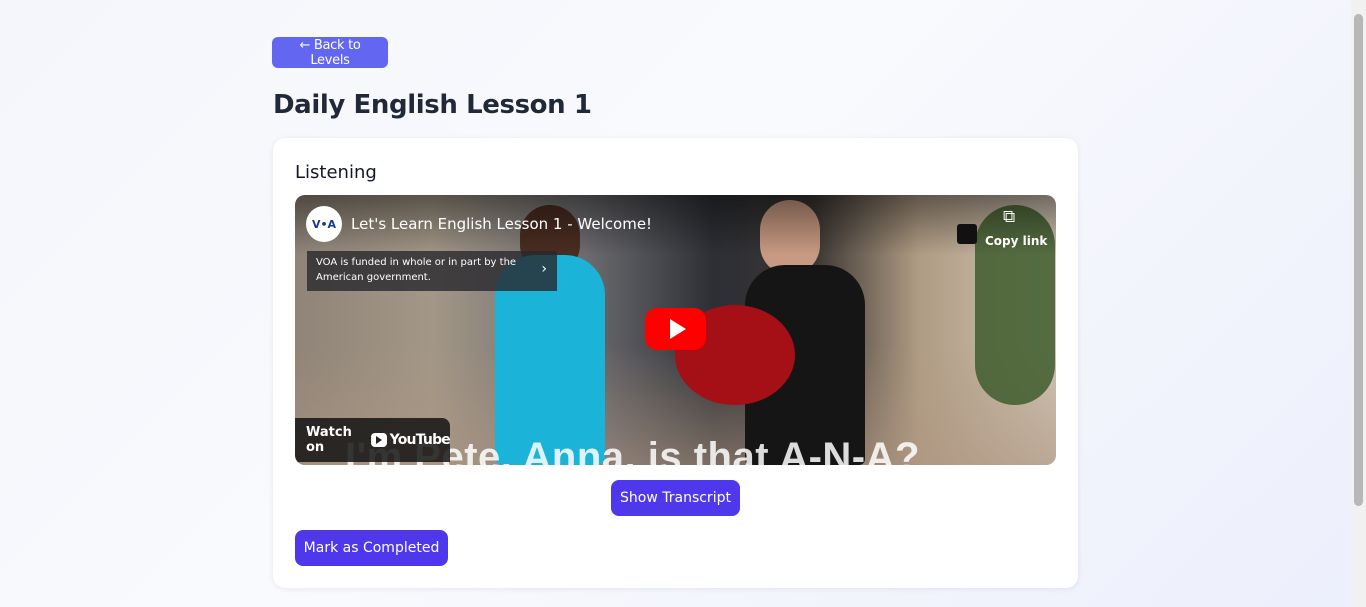 Image resolution: width=1366 pixels, height=607 pixels. I want to click on show-transcript-button: Show Transcript, so click(675, 498).